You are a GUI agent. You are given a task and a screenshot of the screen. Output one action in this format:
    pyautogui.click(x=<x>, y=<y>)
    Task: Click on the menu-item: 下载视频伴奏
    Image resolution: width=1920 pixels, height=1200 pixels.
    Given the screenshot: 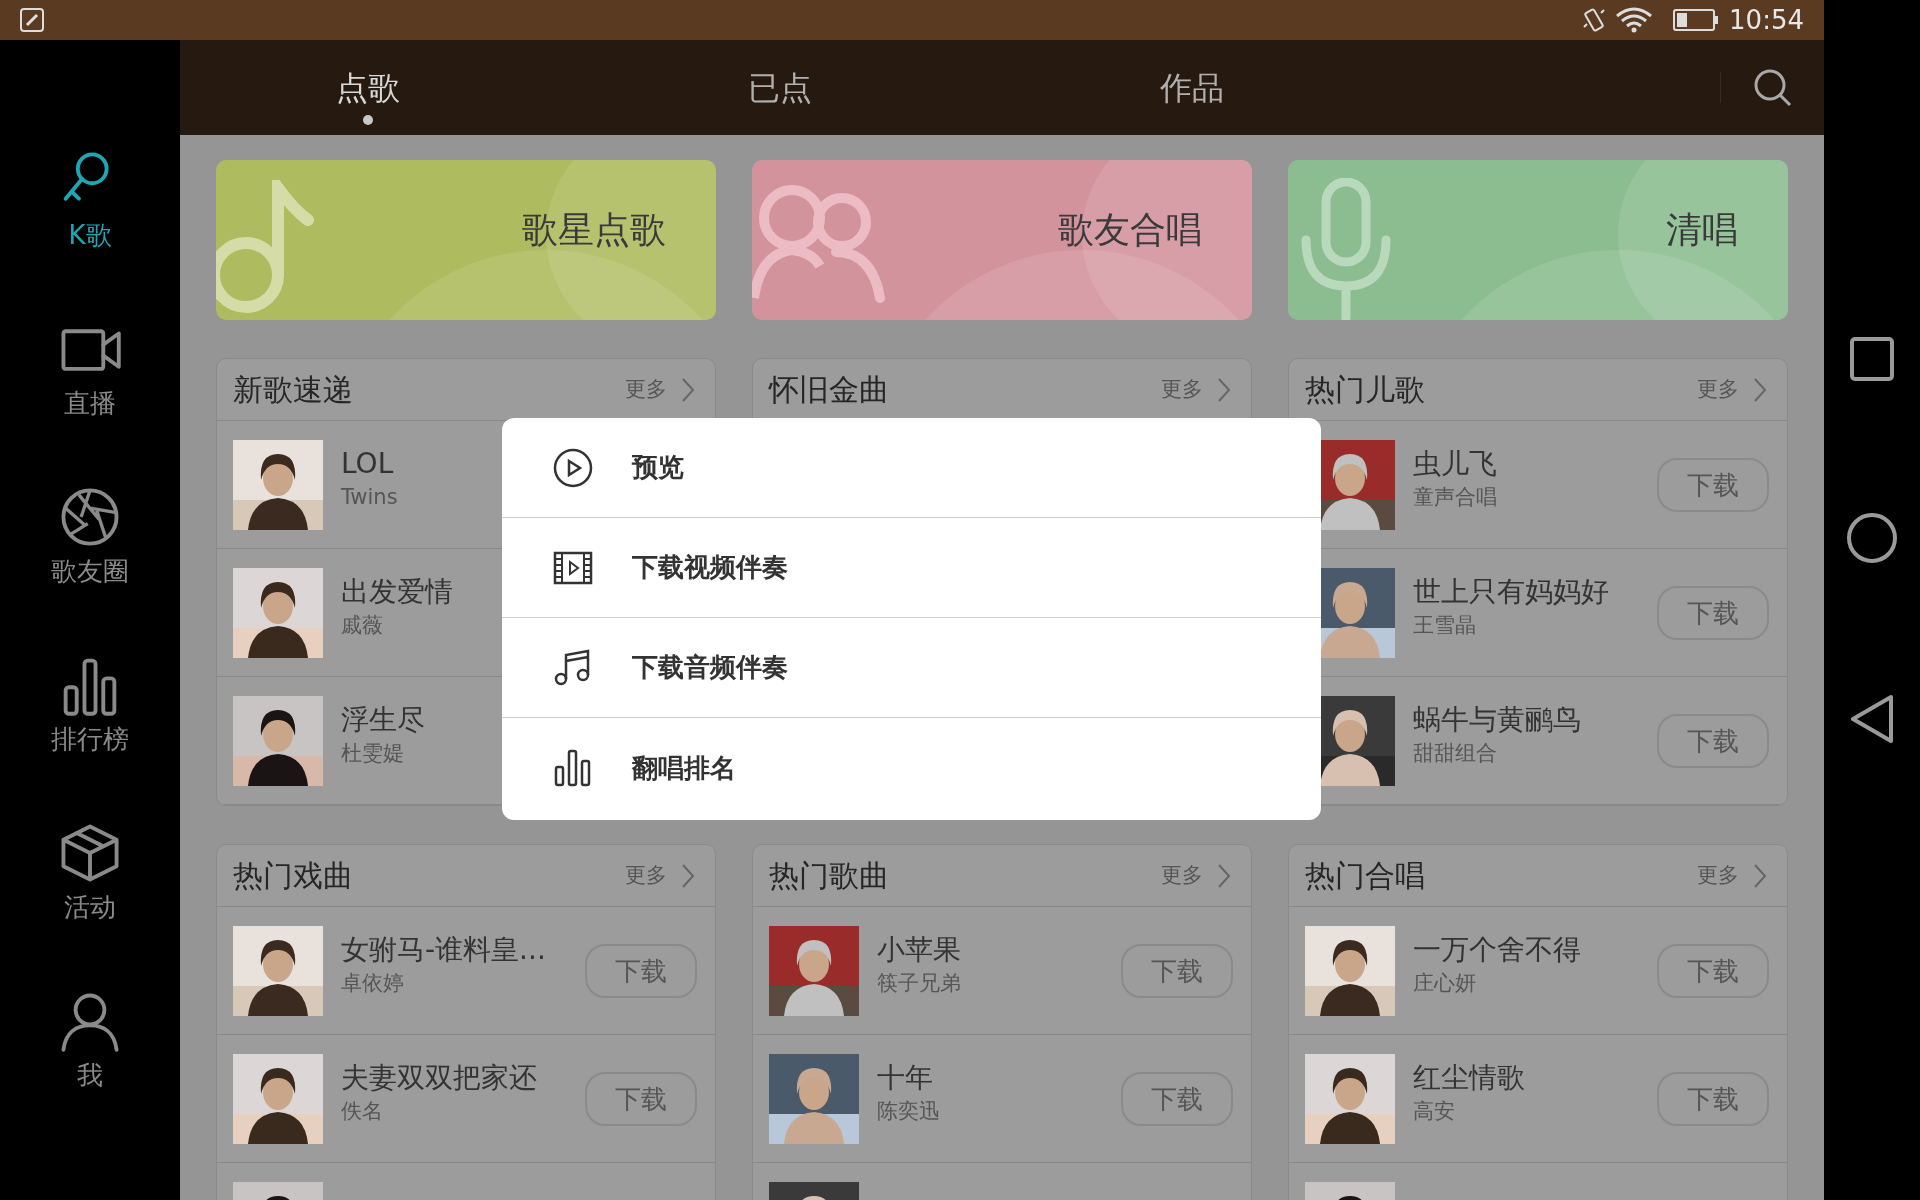 What is the action you would take?
    pyautogui.click(x=911, y=568)
    